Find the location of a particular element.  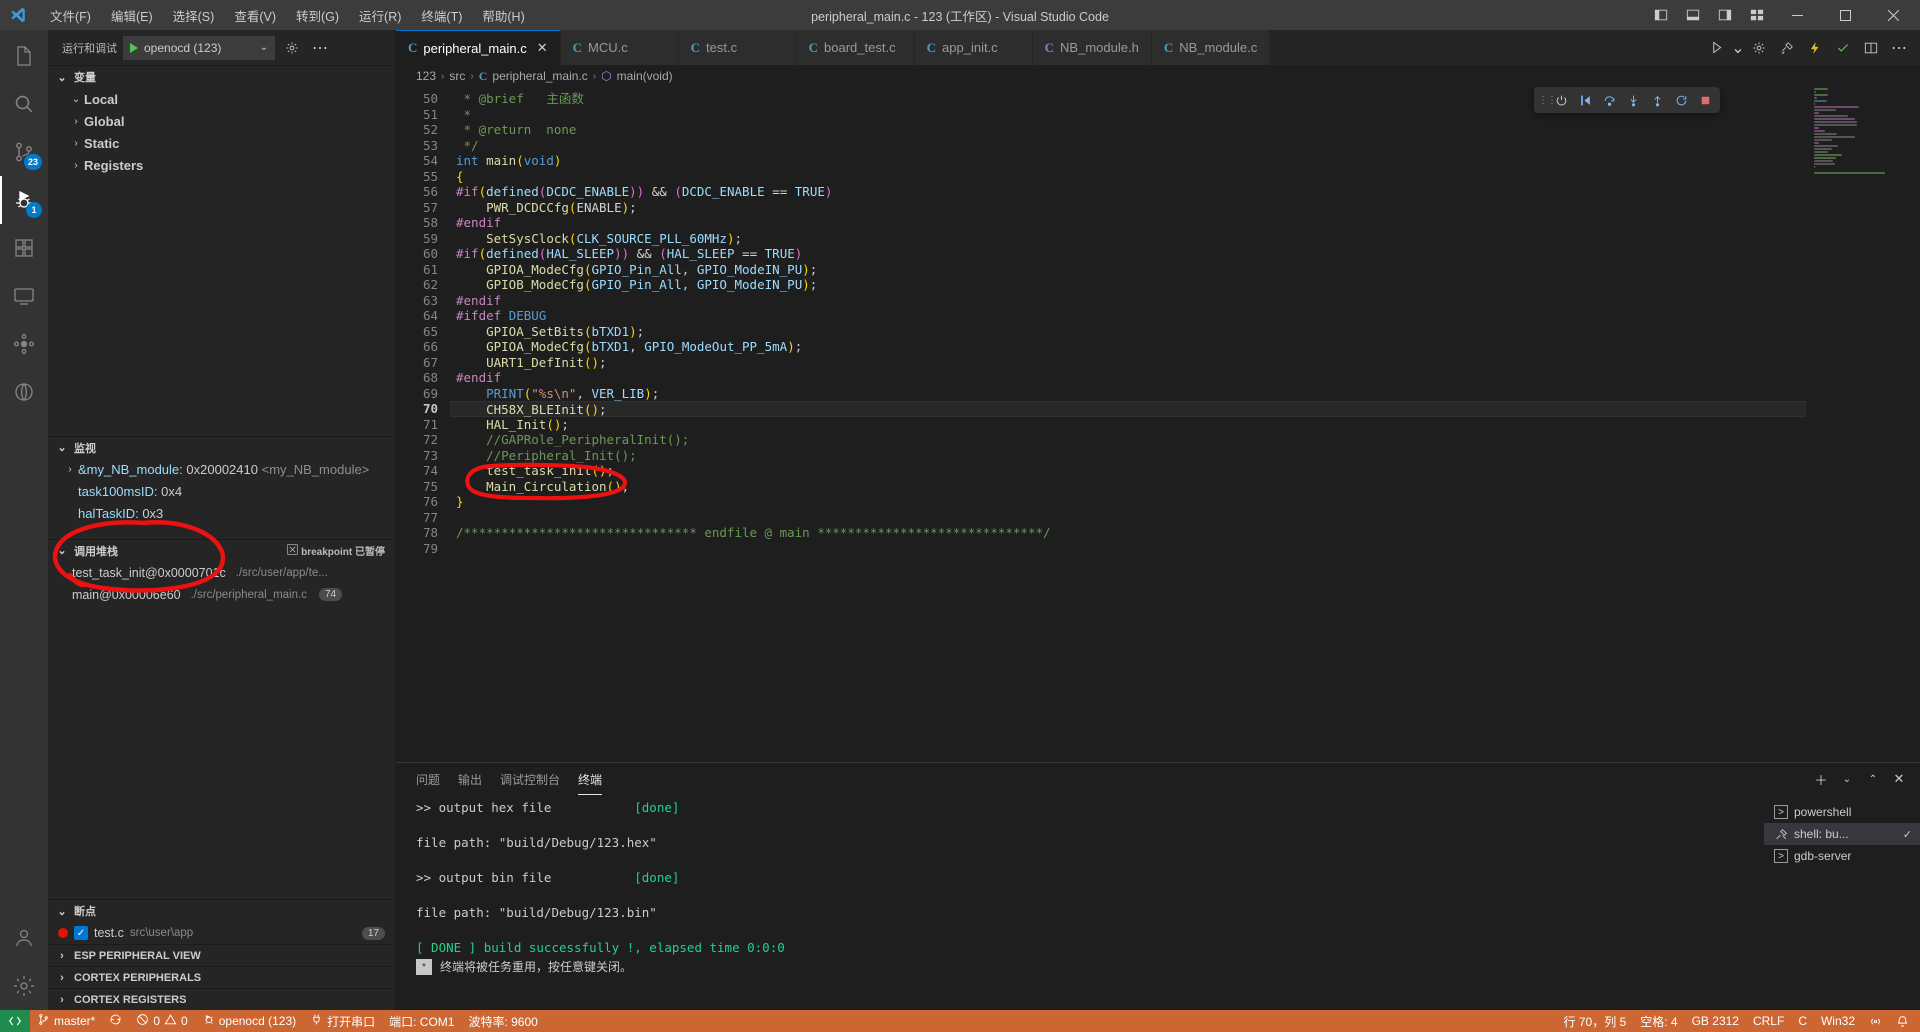

breadcrumb-project: 123 is located at coordinates (426, 76).